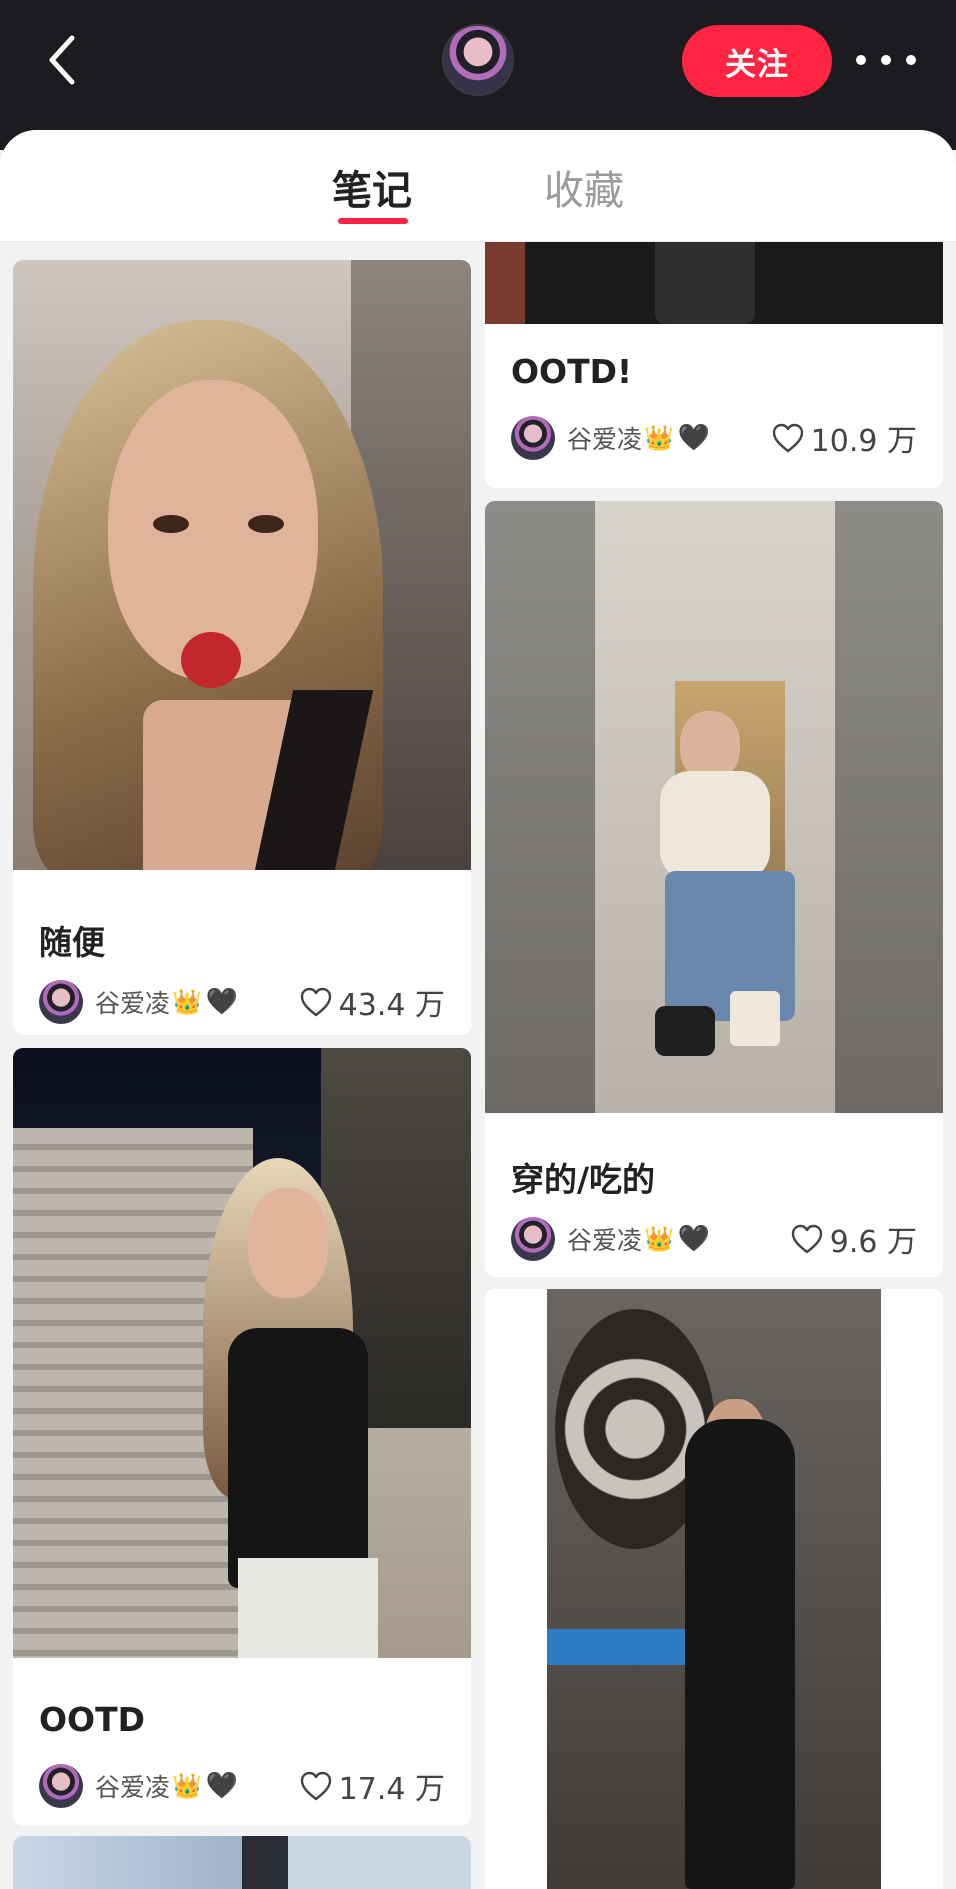 This screenshot has width=956, height=1889. What do you see at coordinates (242, 1002) in the screenshot?
I see `note-meta: 谷爱凌 👑 🖤 43.4 万` at bounding box center [242, 1002].